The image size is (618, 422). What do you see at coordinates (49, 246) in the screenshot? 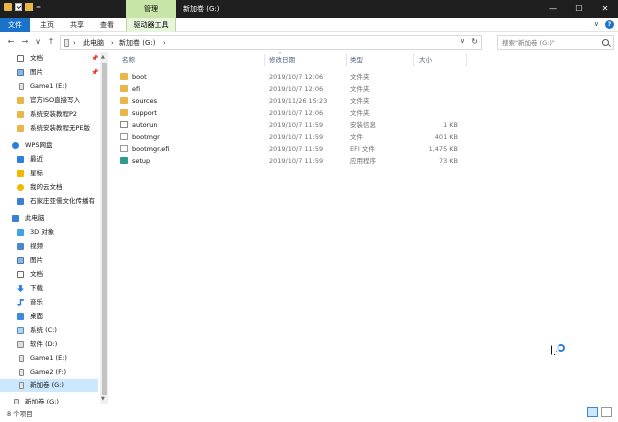
I see `nav-item-videos: 视频` at bounding box center [49, 246].